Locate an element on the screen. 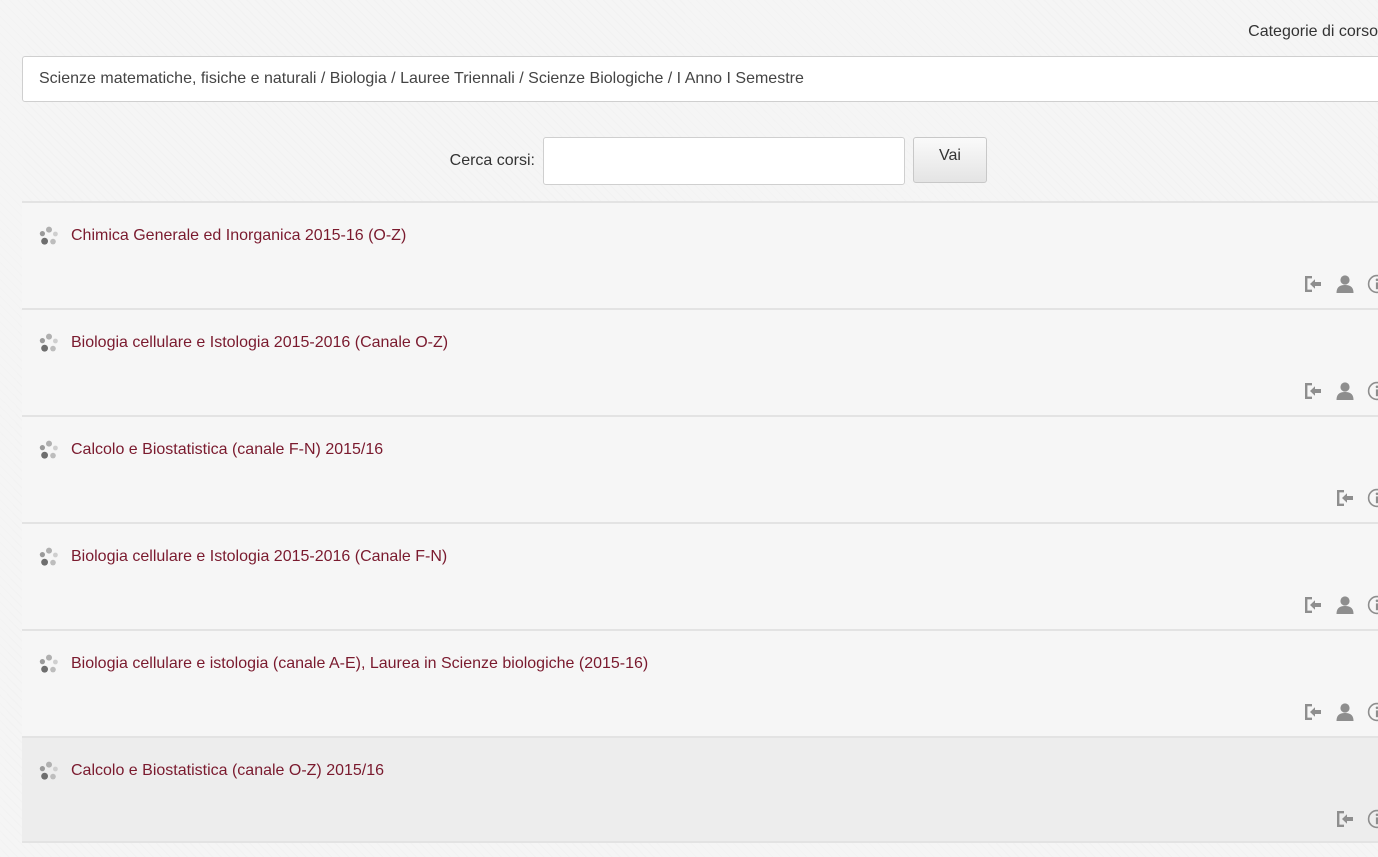 This screenshot has width=1378, height=857. category-label: Categorie di corso is located at coordinates (1313, 31).